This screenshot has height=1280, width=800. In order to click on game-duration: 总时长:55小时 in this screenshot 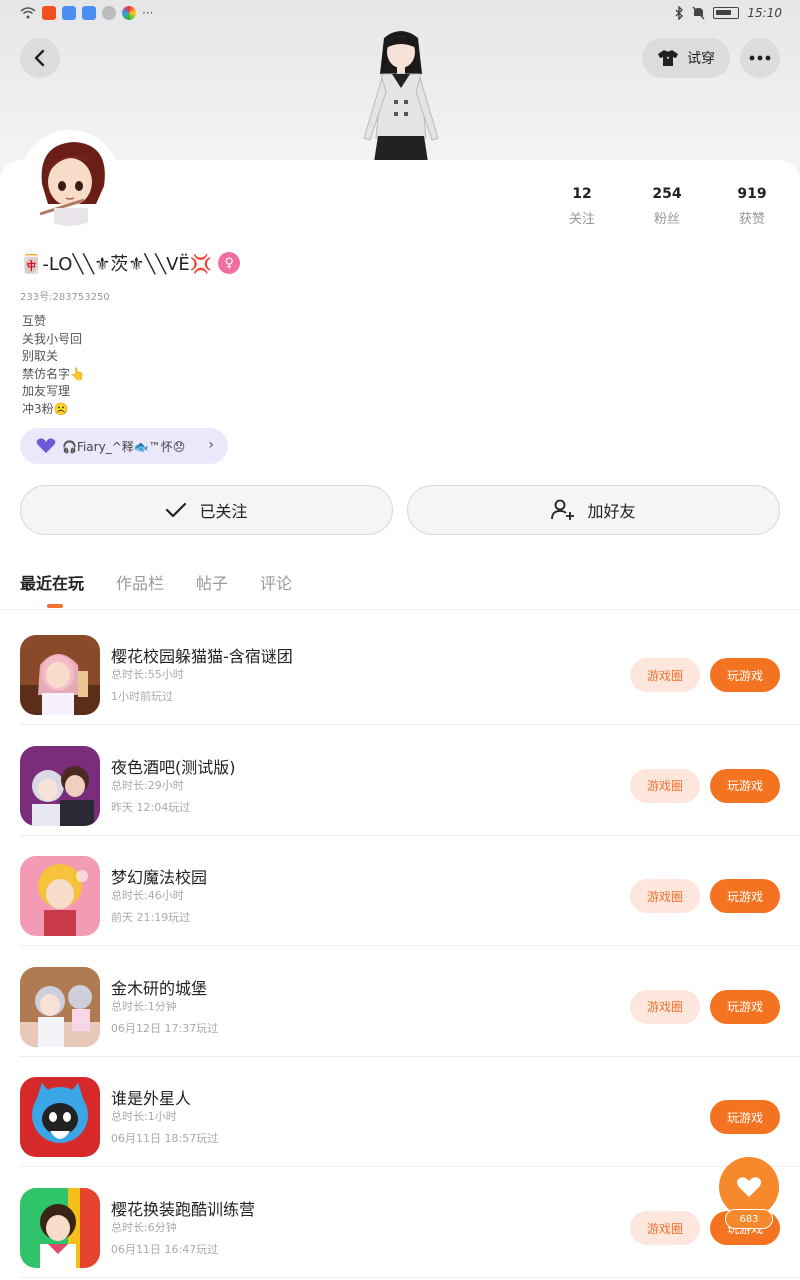, I will do `click(147, 674)`.